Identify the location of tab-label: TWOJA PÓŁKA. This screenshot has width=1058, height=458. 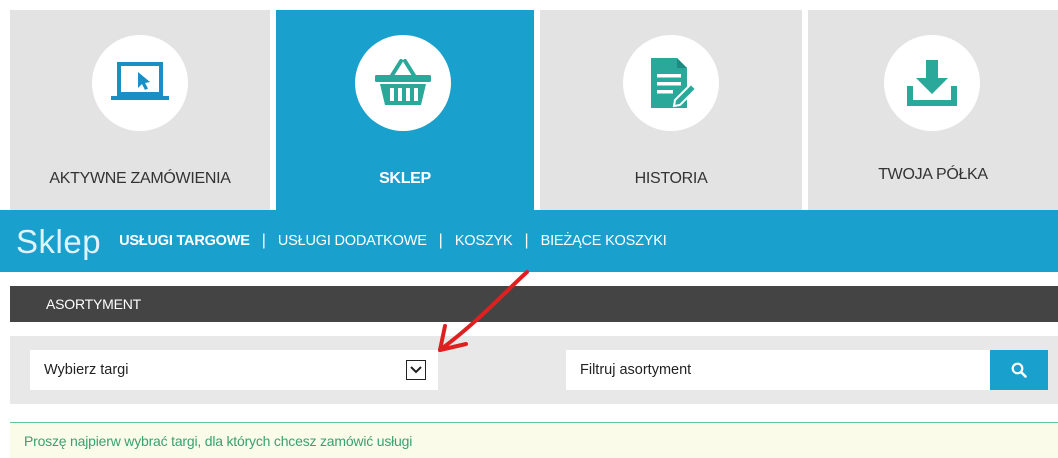
(933, 174).